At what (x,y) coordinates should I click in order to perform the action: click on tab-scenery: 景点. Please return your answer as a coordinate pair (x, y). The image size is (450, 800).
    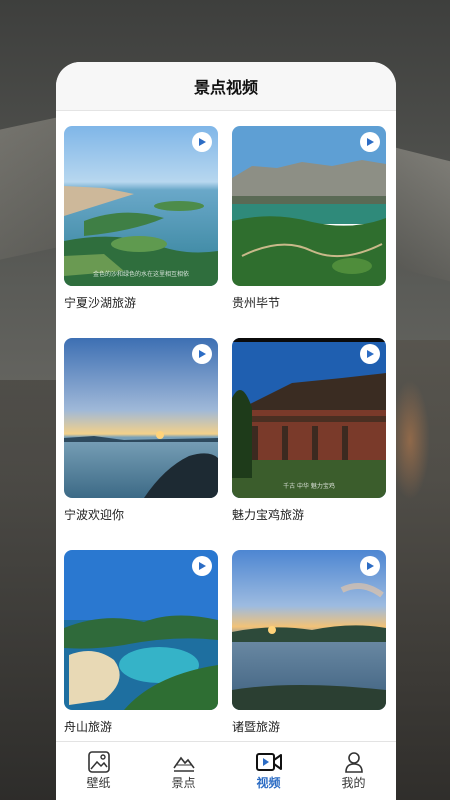
    Looking at the image, I should click on (183, 771).